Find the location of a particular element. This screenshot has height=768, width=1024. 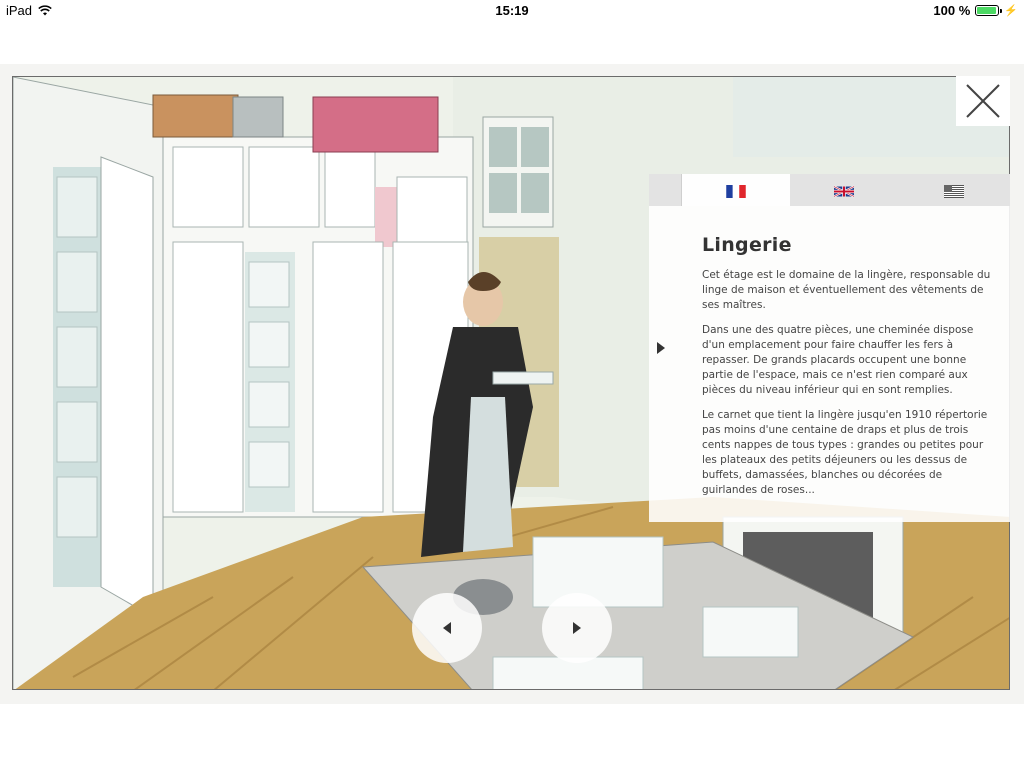

tab-french is located at coordinates (736, 190).